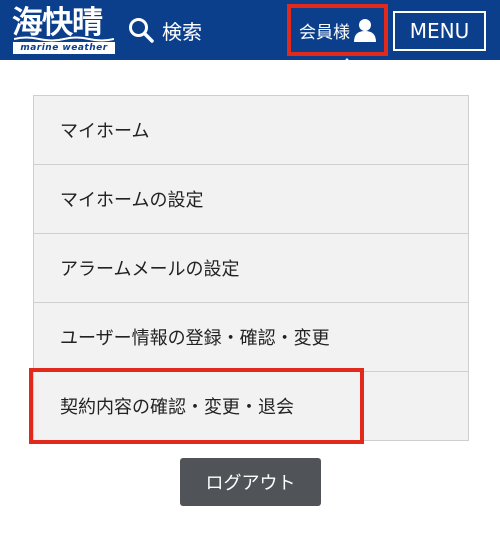  I want to click on member-button: 会員様, so click(337, 30).